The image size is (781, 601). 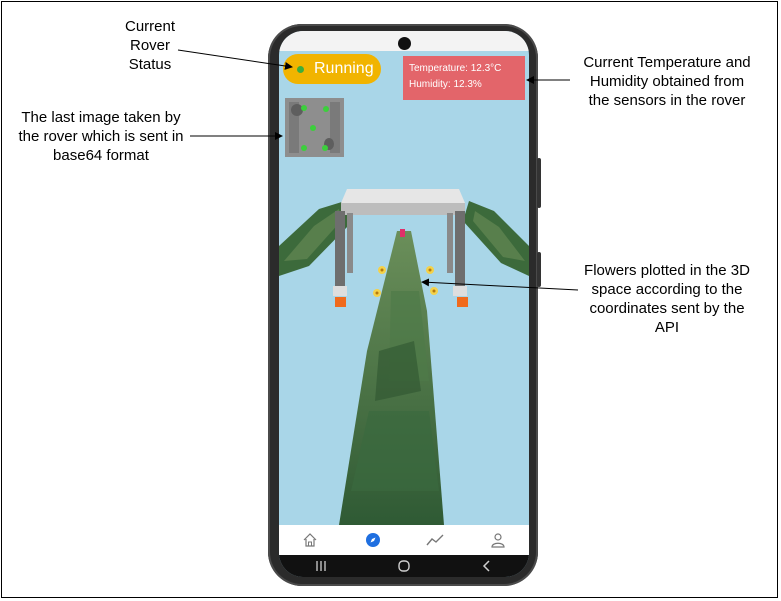 I want to click on volume-button, so click(x=539, y=183).